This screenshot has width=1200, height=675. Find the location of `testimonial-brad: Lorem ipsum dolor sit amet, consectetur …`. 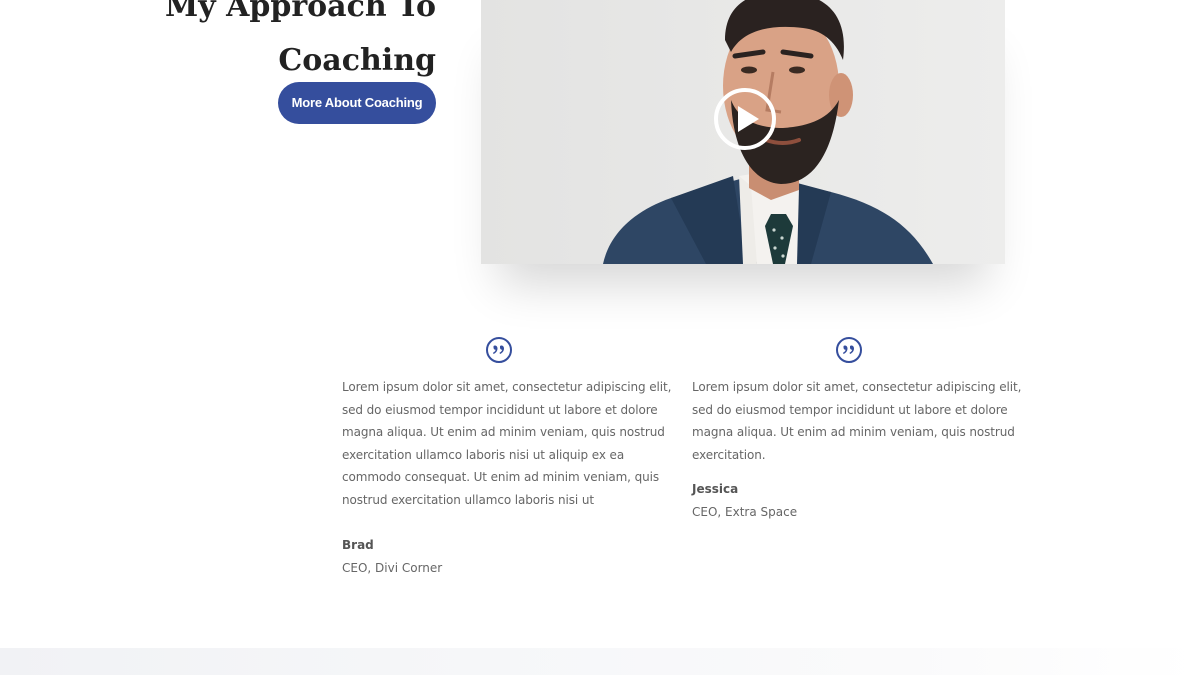

testimonial-brad: Lorem ipsum dolor sit amet, consectetur … is located at coordinates (507, 457).